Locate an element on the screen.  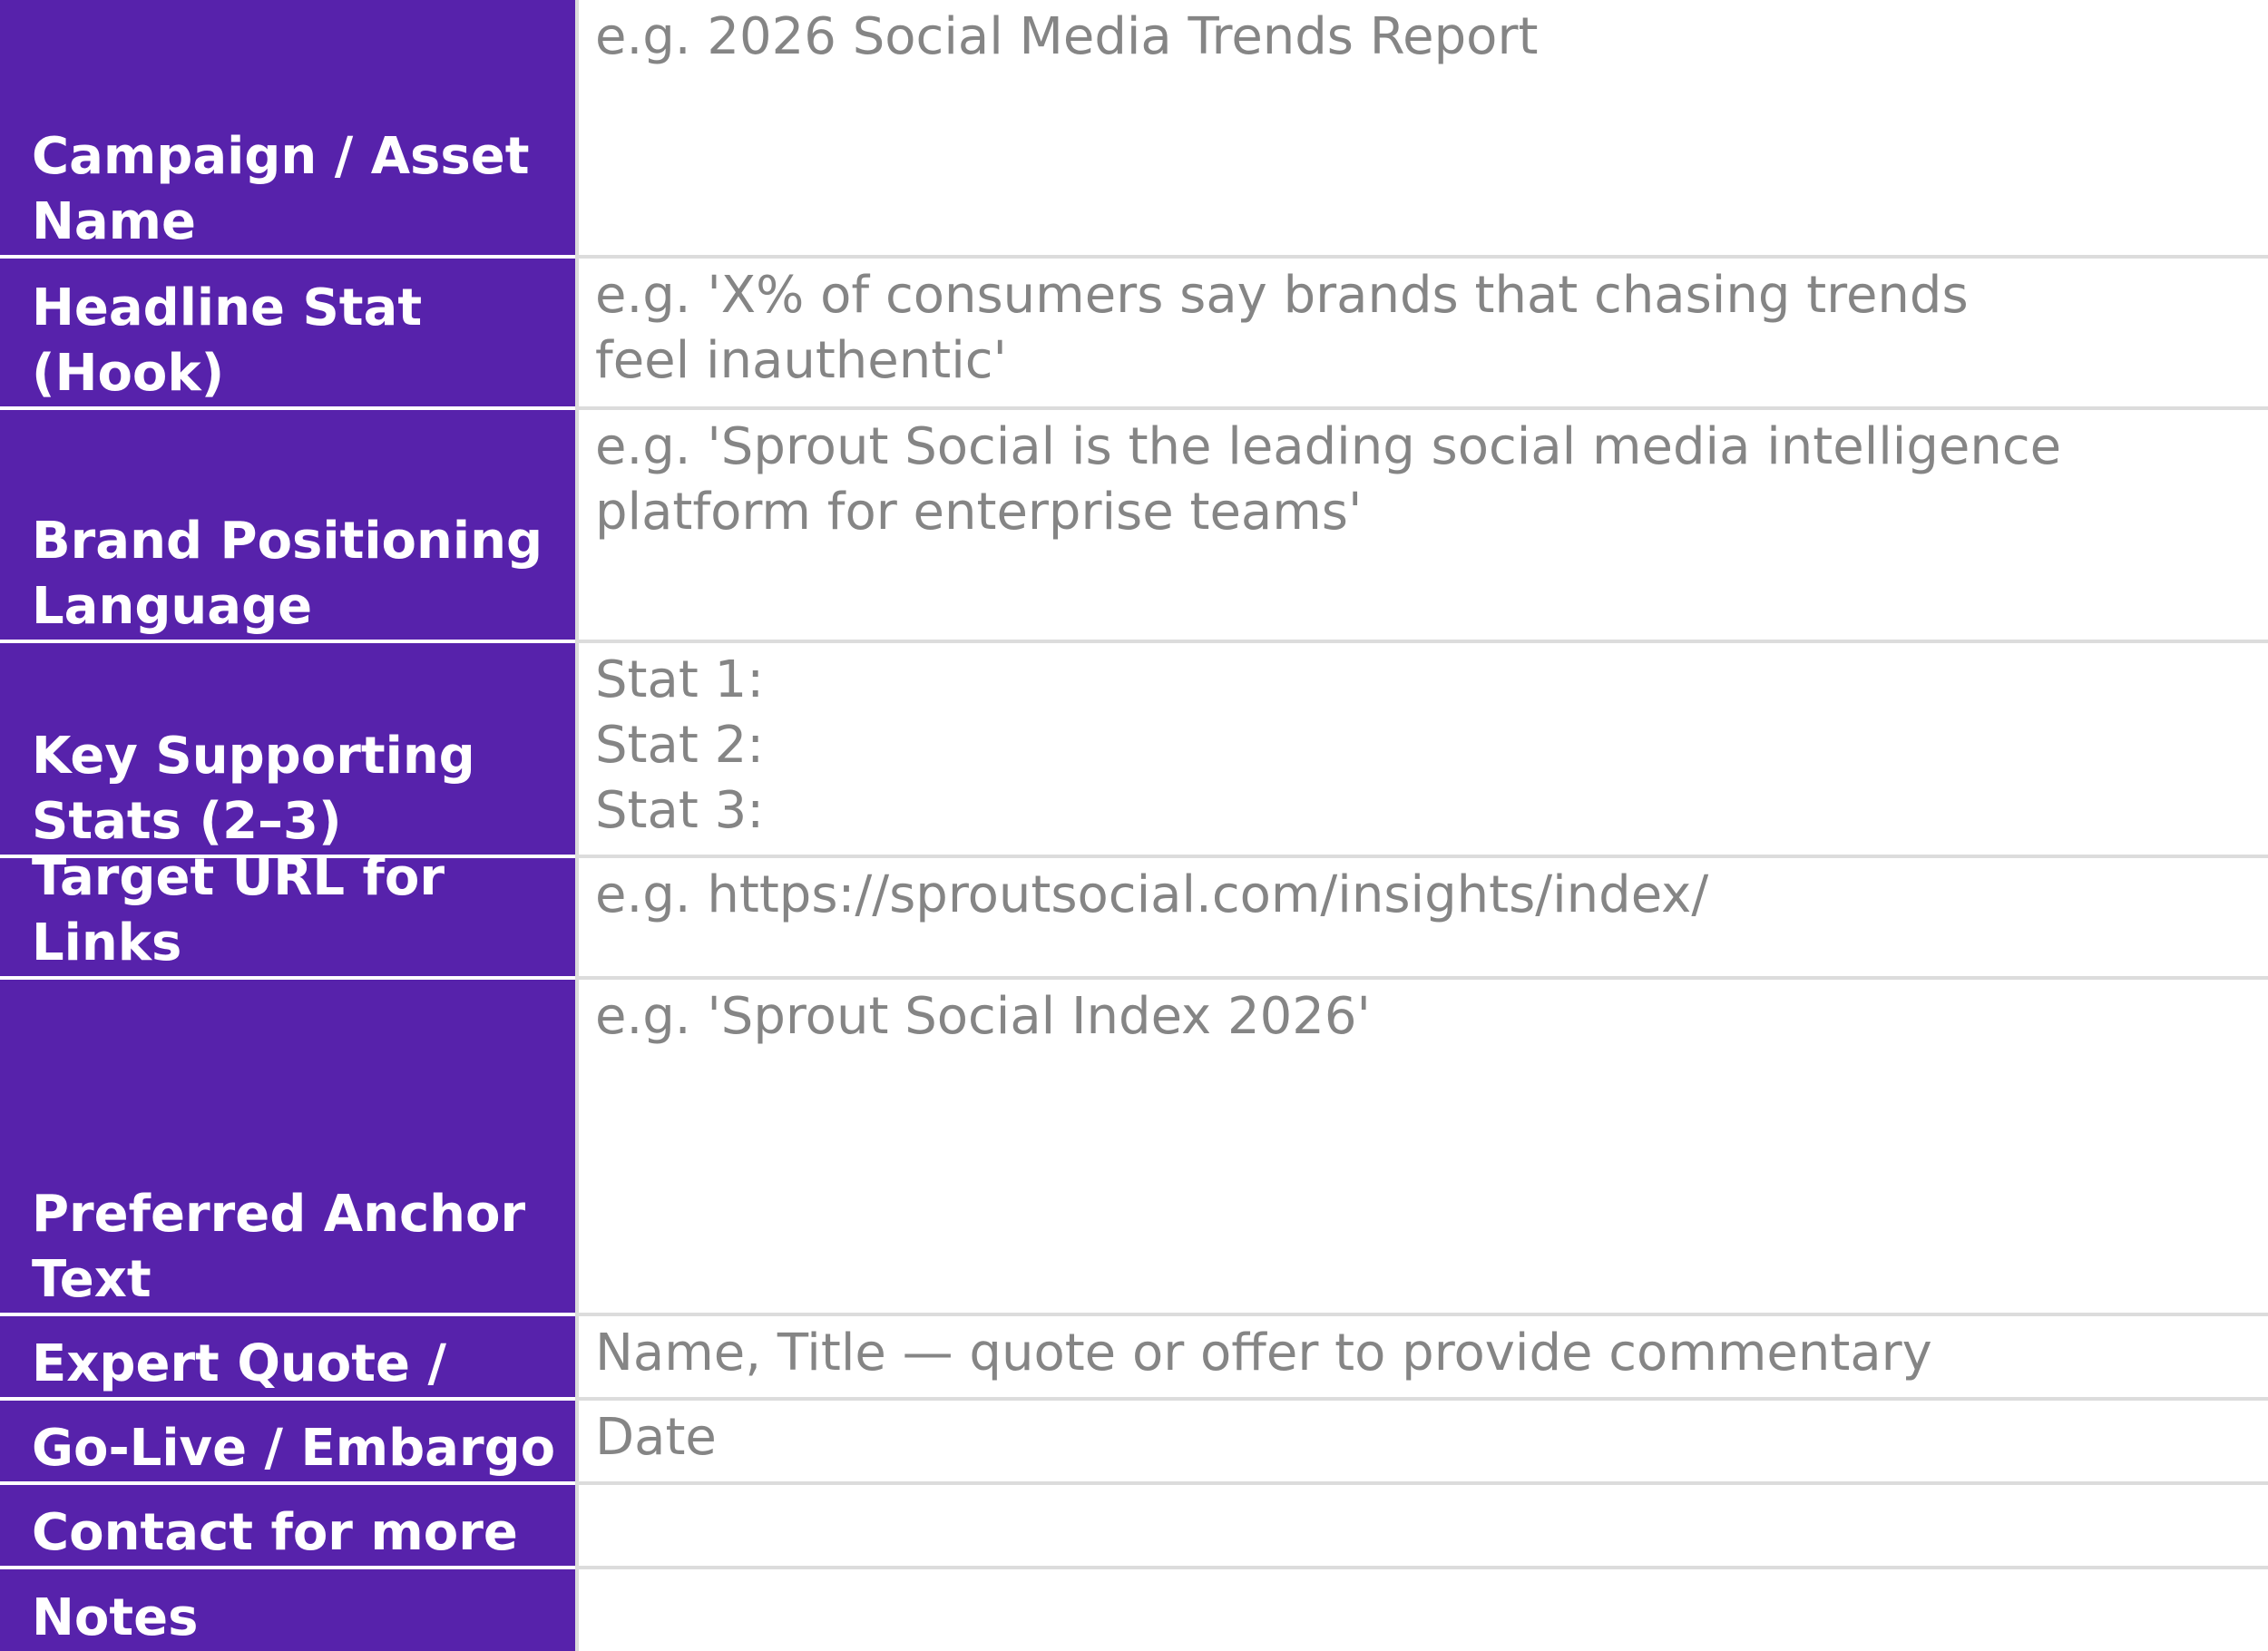
row-label-key-supporting-stats: Key Supporting Stats (2–3) is located at coordinates (288, 750).